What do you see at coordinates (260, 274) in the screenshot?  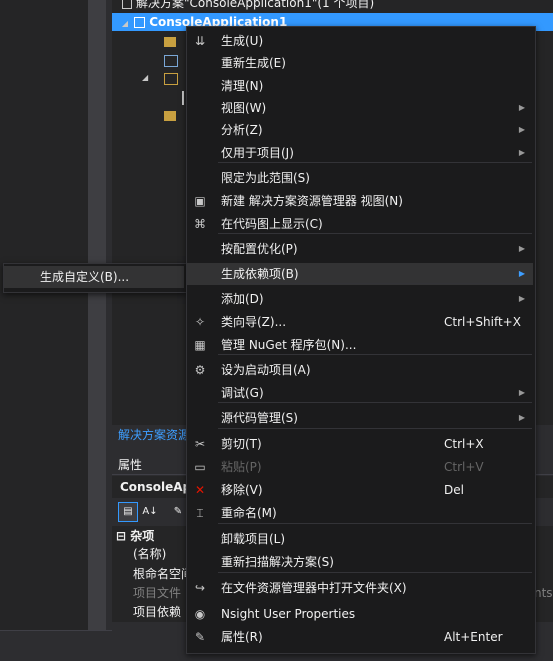 I see `menu-item-label: 生成依赖项(B)` at bounding box center [260, 274].